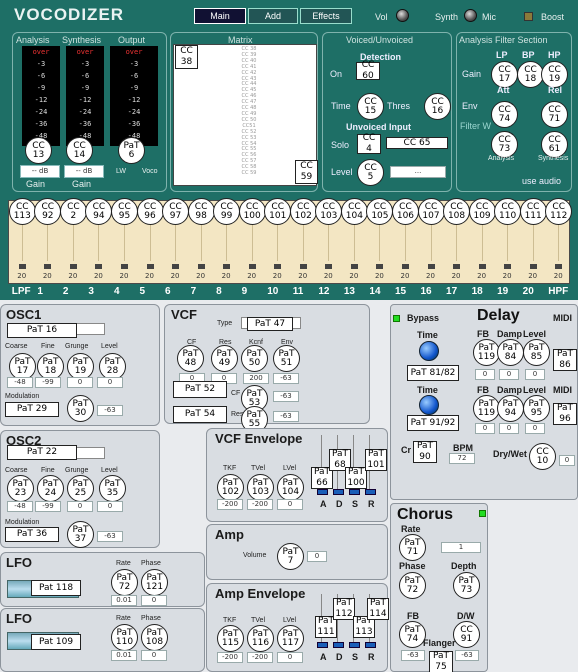 This screenshot has width=578, height=672. Describe the element at coordinates (437, 106) in the screenshot. I see `cc16-knob: CC 16` at that location.